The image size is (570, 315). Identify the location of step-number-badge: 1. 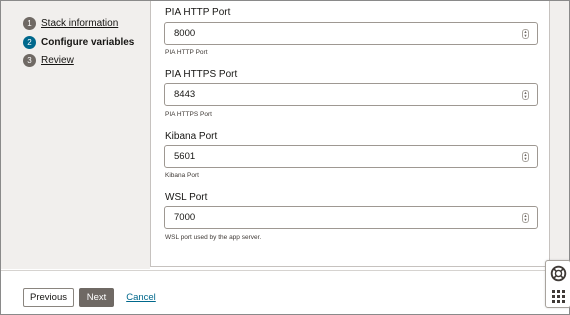
(29, 23).